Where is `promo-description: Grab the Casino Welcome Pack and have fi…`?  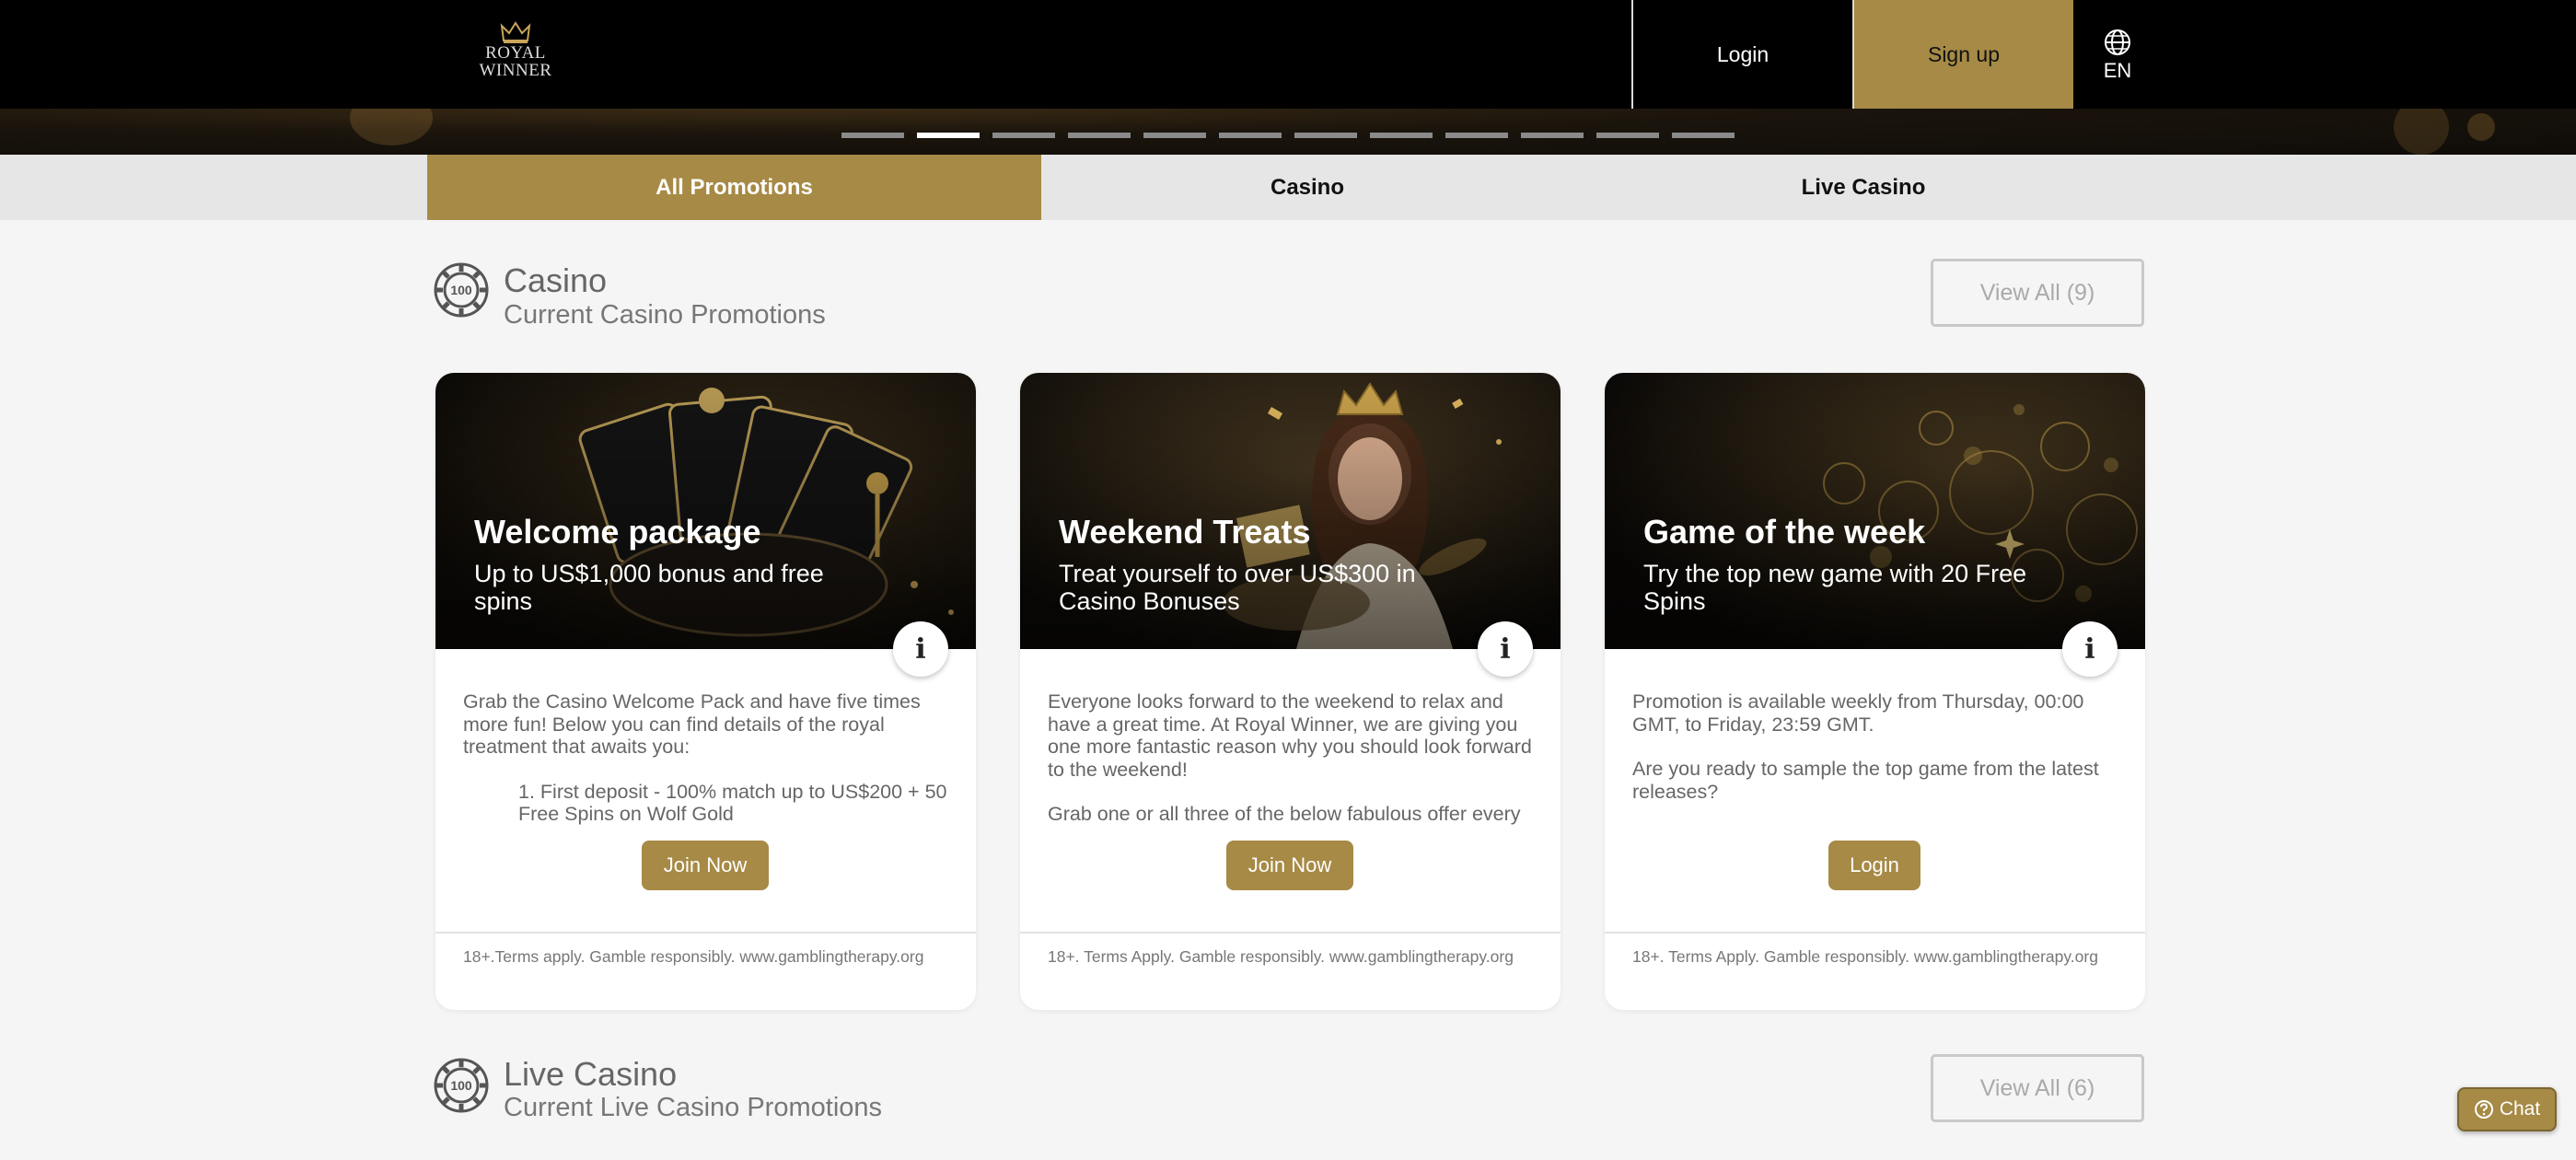
promo-description: Grab the Casino Welcome Pack and have fi… is located at coordinates (707, 758).